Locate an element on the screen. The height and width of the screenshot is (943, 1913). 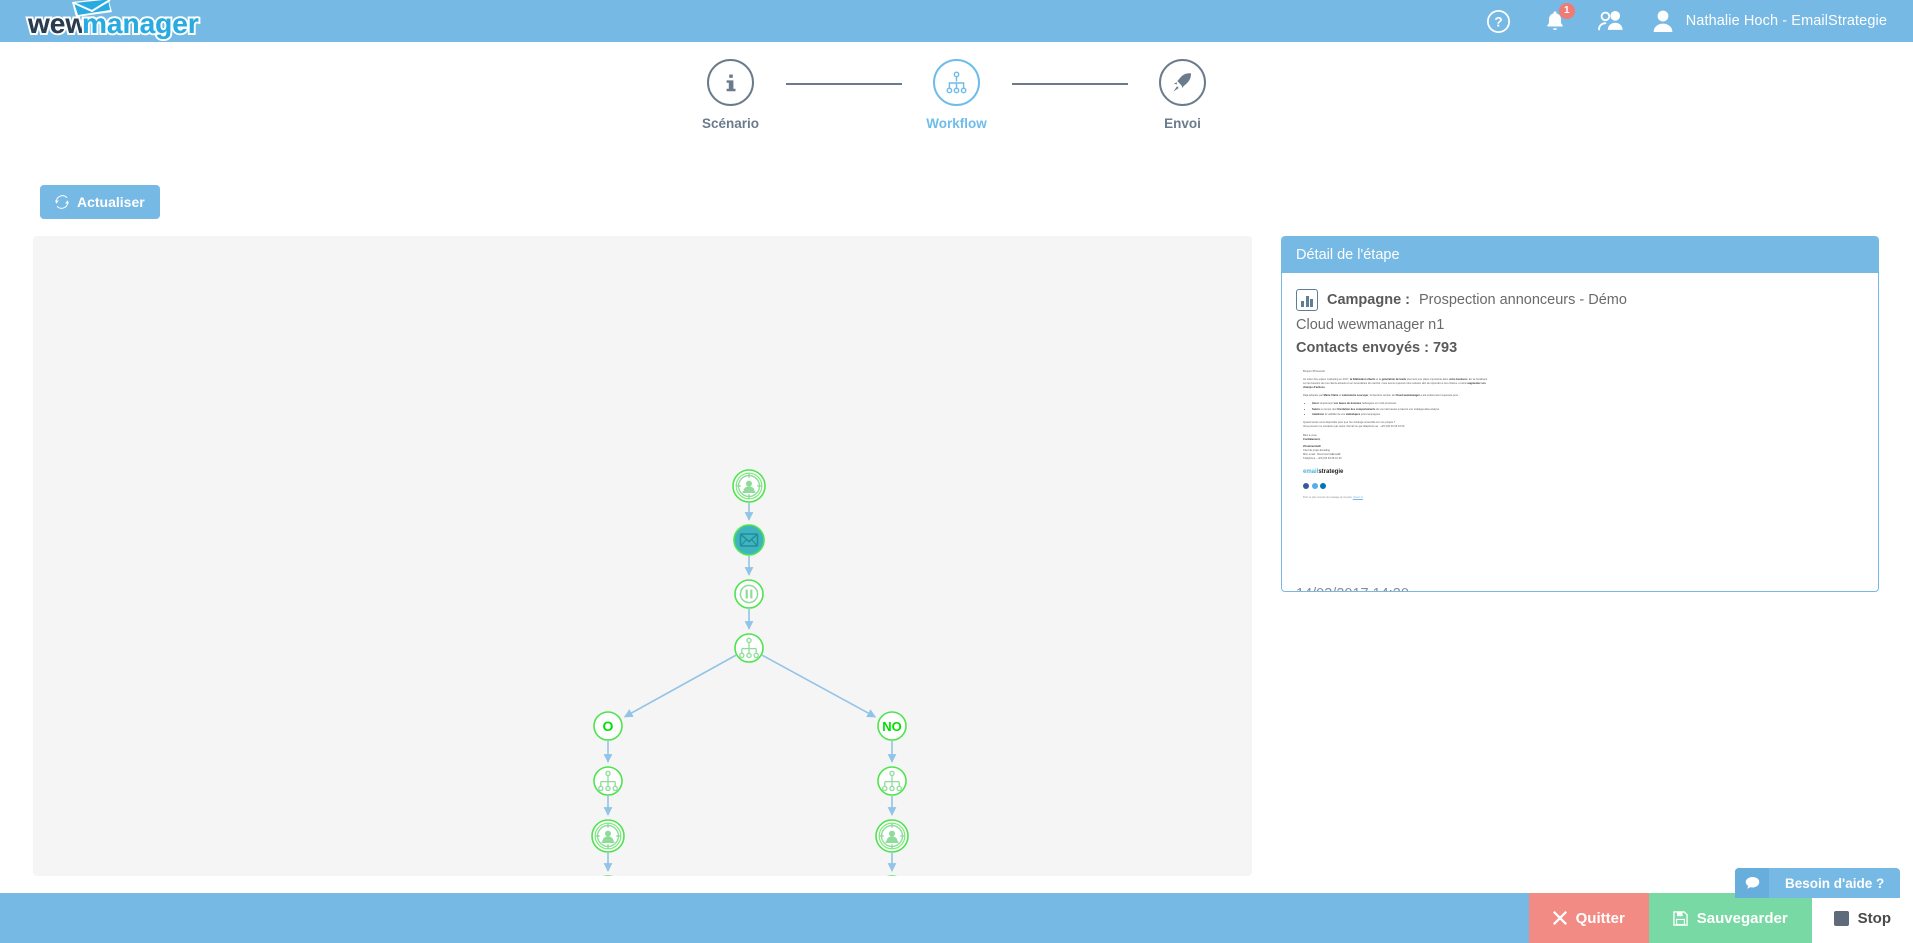
step-envoi-circle is located at coordinates (1182, 82).